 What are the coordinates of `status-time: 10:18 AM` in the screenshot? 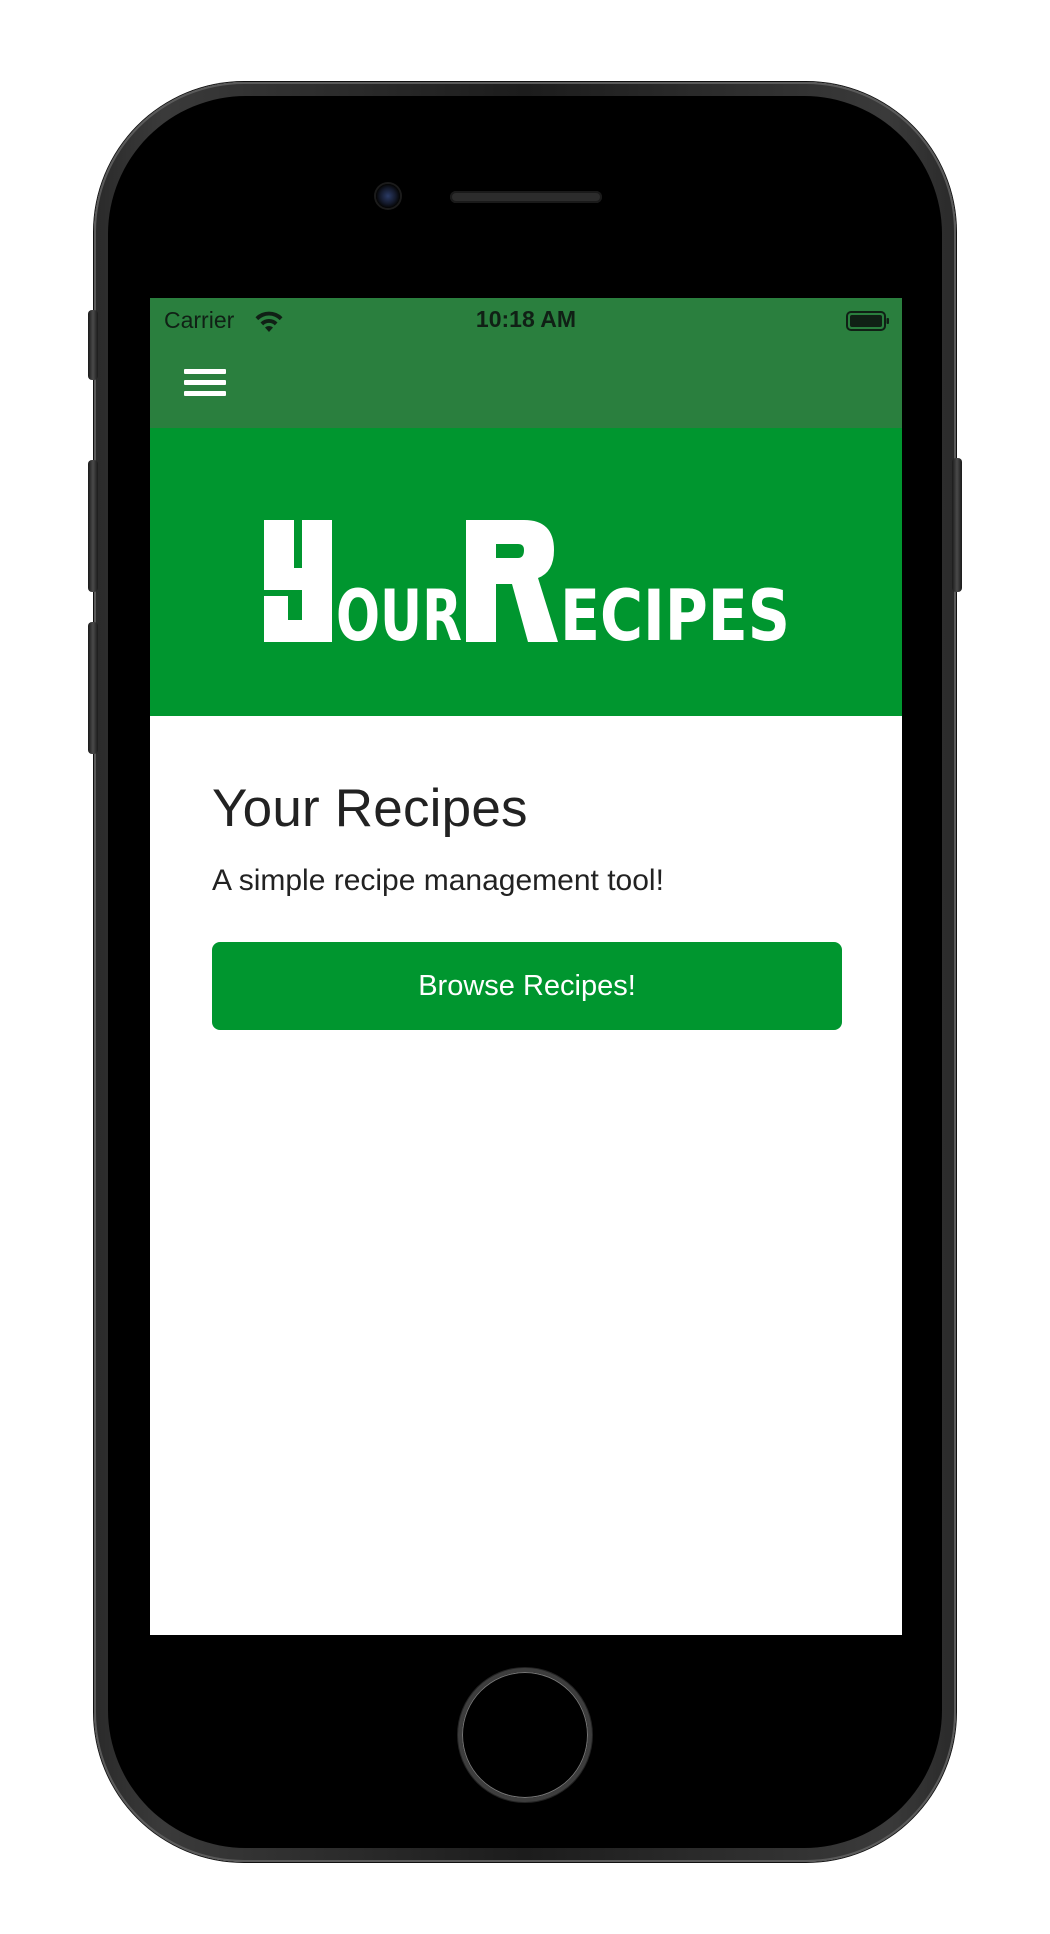 It's located at (526, 319).